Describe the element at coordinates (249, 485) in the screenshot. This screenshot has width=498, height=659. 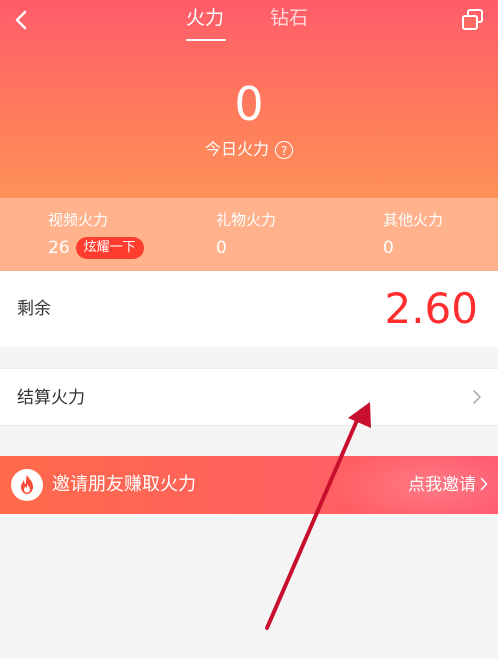
I see `invite-banner: 邀请朋友赚取火力 点我邀请` at that location.